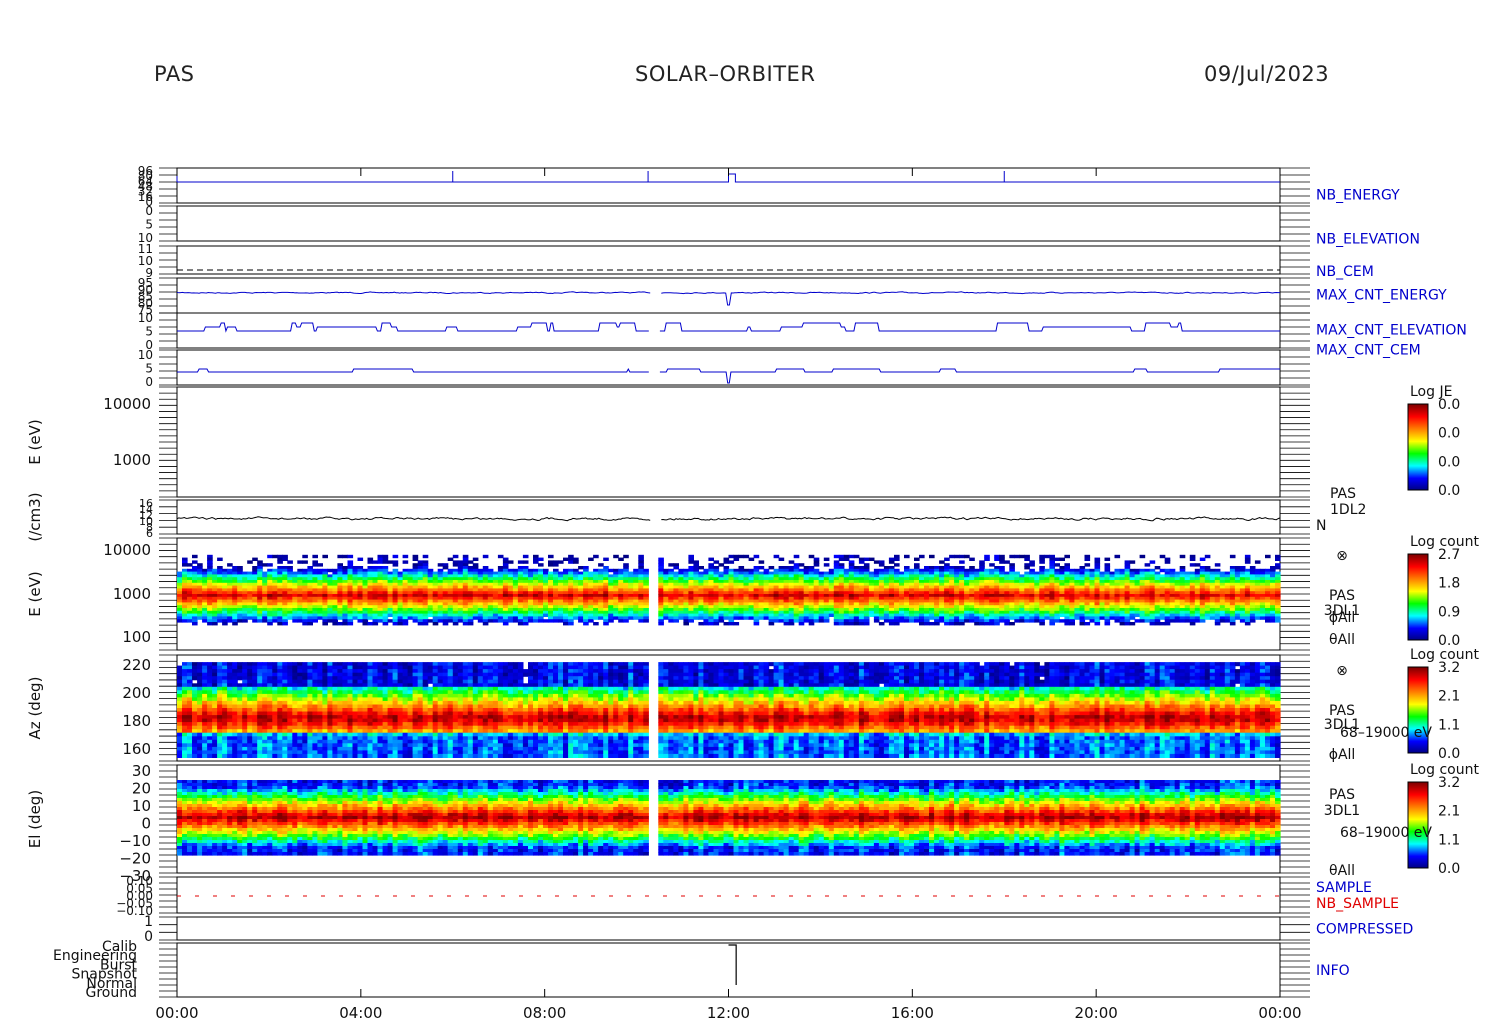 The height and width of the screenshot is (1020, 1512). I want to click on side-label: ⊗, so click(1342, 556).